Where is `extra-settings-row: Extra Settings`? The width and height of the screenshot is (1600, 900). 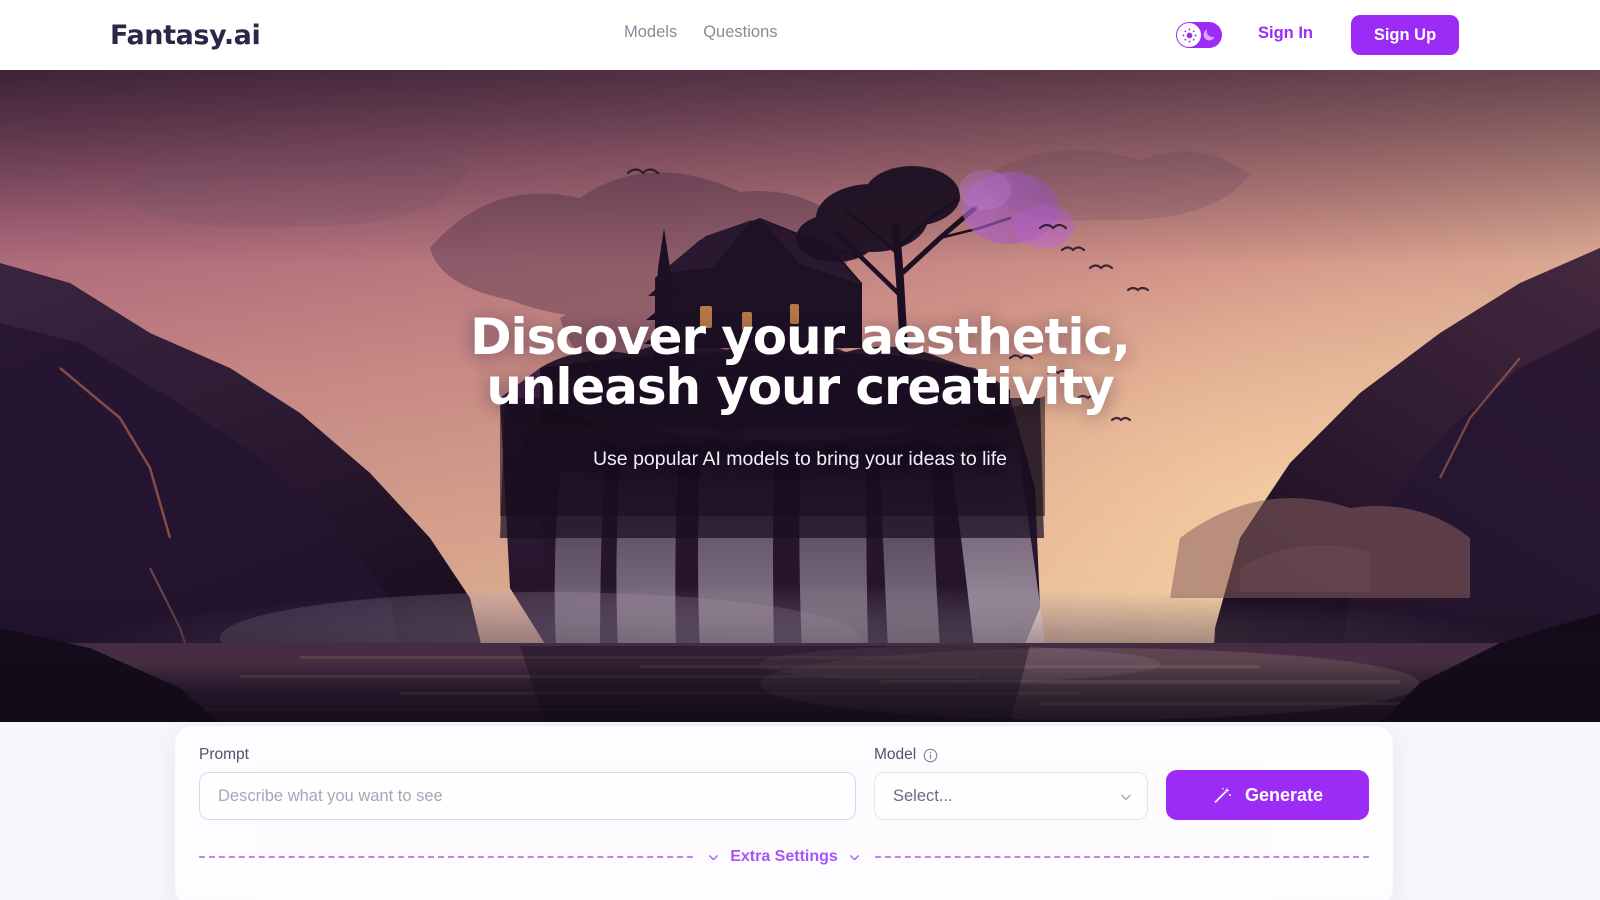 extra-settings-row: Extra Settings is located at coordinates (784, 857).